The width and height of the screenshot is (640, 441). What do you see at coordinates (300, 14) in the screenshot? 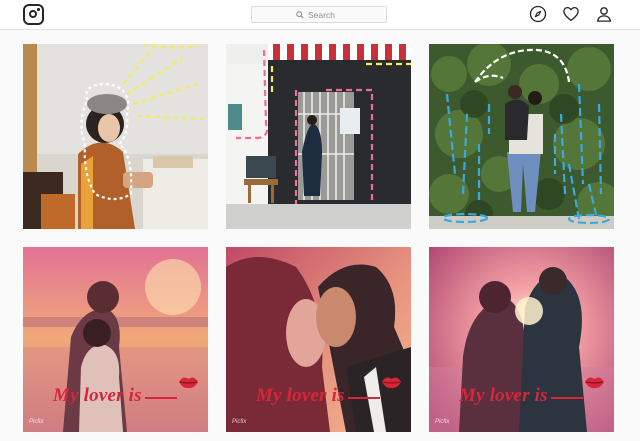
I see `search-icon` at bounding box center [300, 14].